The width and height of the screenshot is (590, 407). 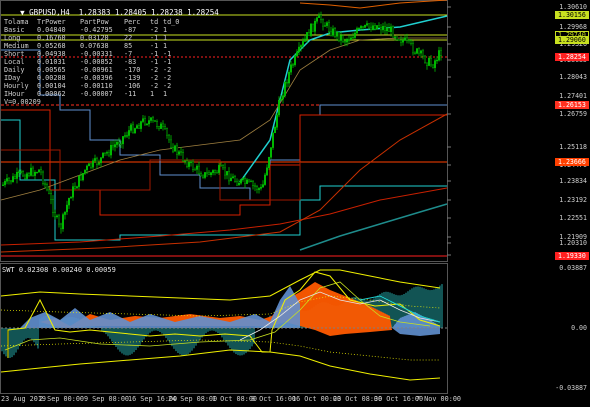 What do you see at coordinates (573, 27) in the screenshot?
I see `price-scale-label: 1.29968` at bounding box center [573, 27].